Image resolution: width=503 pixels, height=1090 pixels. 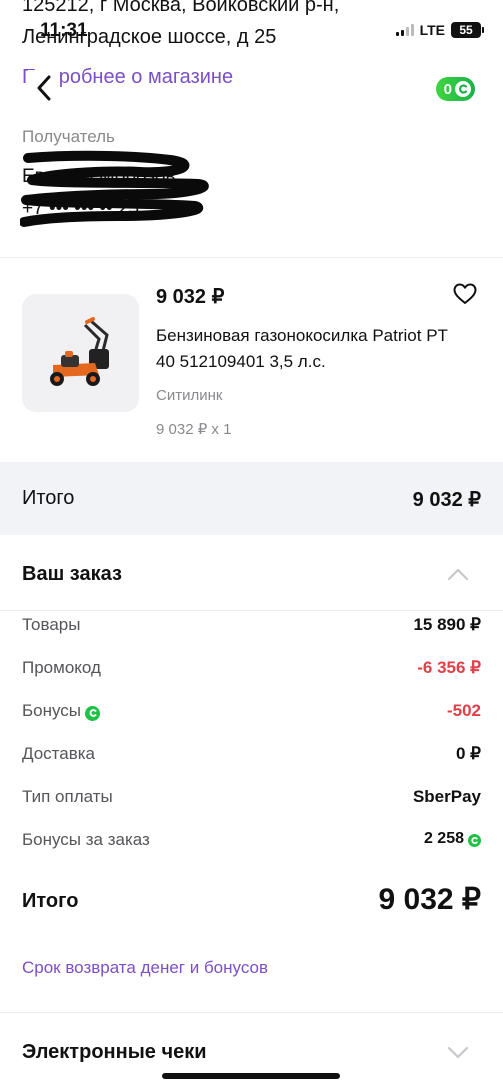 What do you see at coordinates (443, 838) in the screenshot?
I see `order-row-value-bonuses-earned: 2 258` at bounding box center [443, 838].